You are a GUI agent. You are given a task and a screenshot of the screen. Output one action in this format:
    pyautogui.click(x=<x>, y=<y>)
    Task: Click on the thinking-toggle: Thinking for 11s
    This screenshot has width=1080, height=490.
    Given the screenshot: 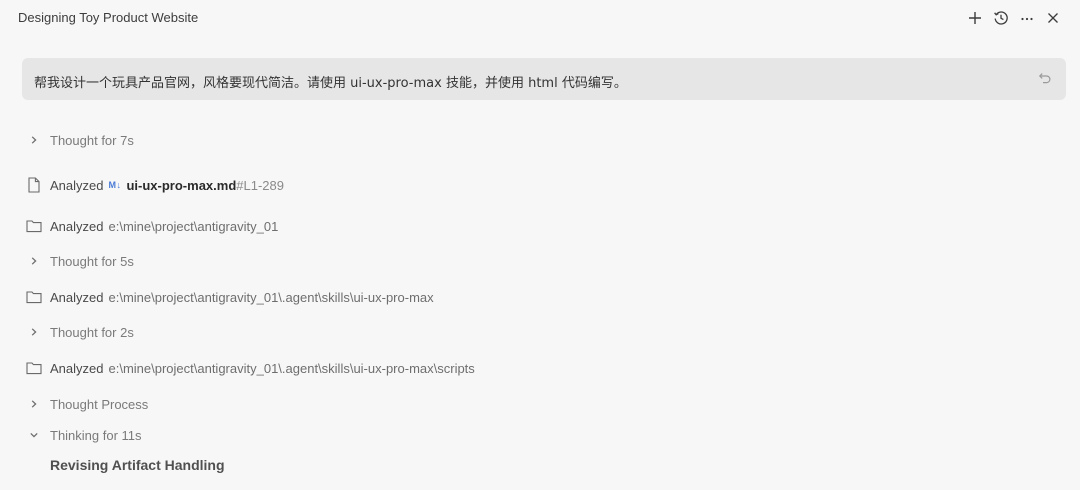 What is the action you would take?
    pyautogui.click(x=84, y=435)
    